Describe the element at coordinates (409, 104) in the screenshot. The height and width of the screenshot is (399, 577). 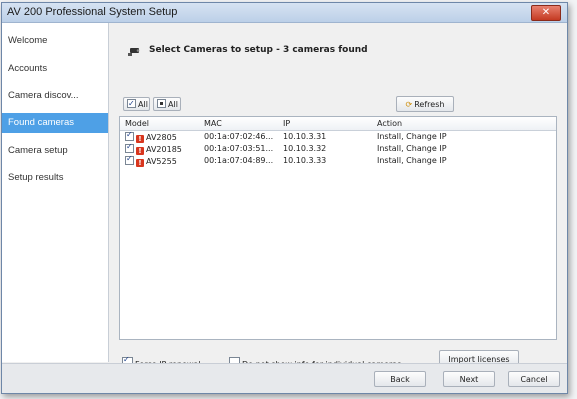
I see `refresh-icon: ⟳` at that location.